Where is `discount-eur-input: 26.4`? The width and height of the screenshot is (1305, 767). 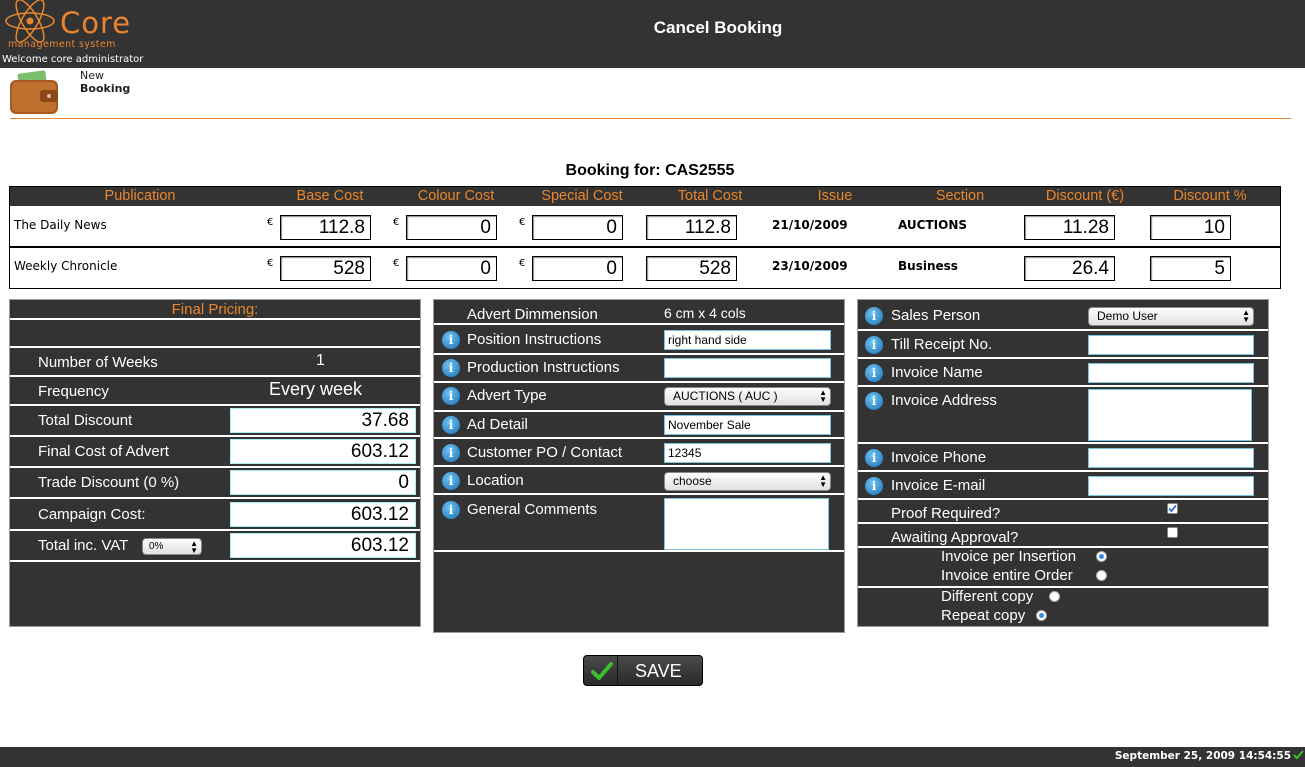
discount-eur-input: 26.4 is located at coordinates (1069, 268).